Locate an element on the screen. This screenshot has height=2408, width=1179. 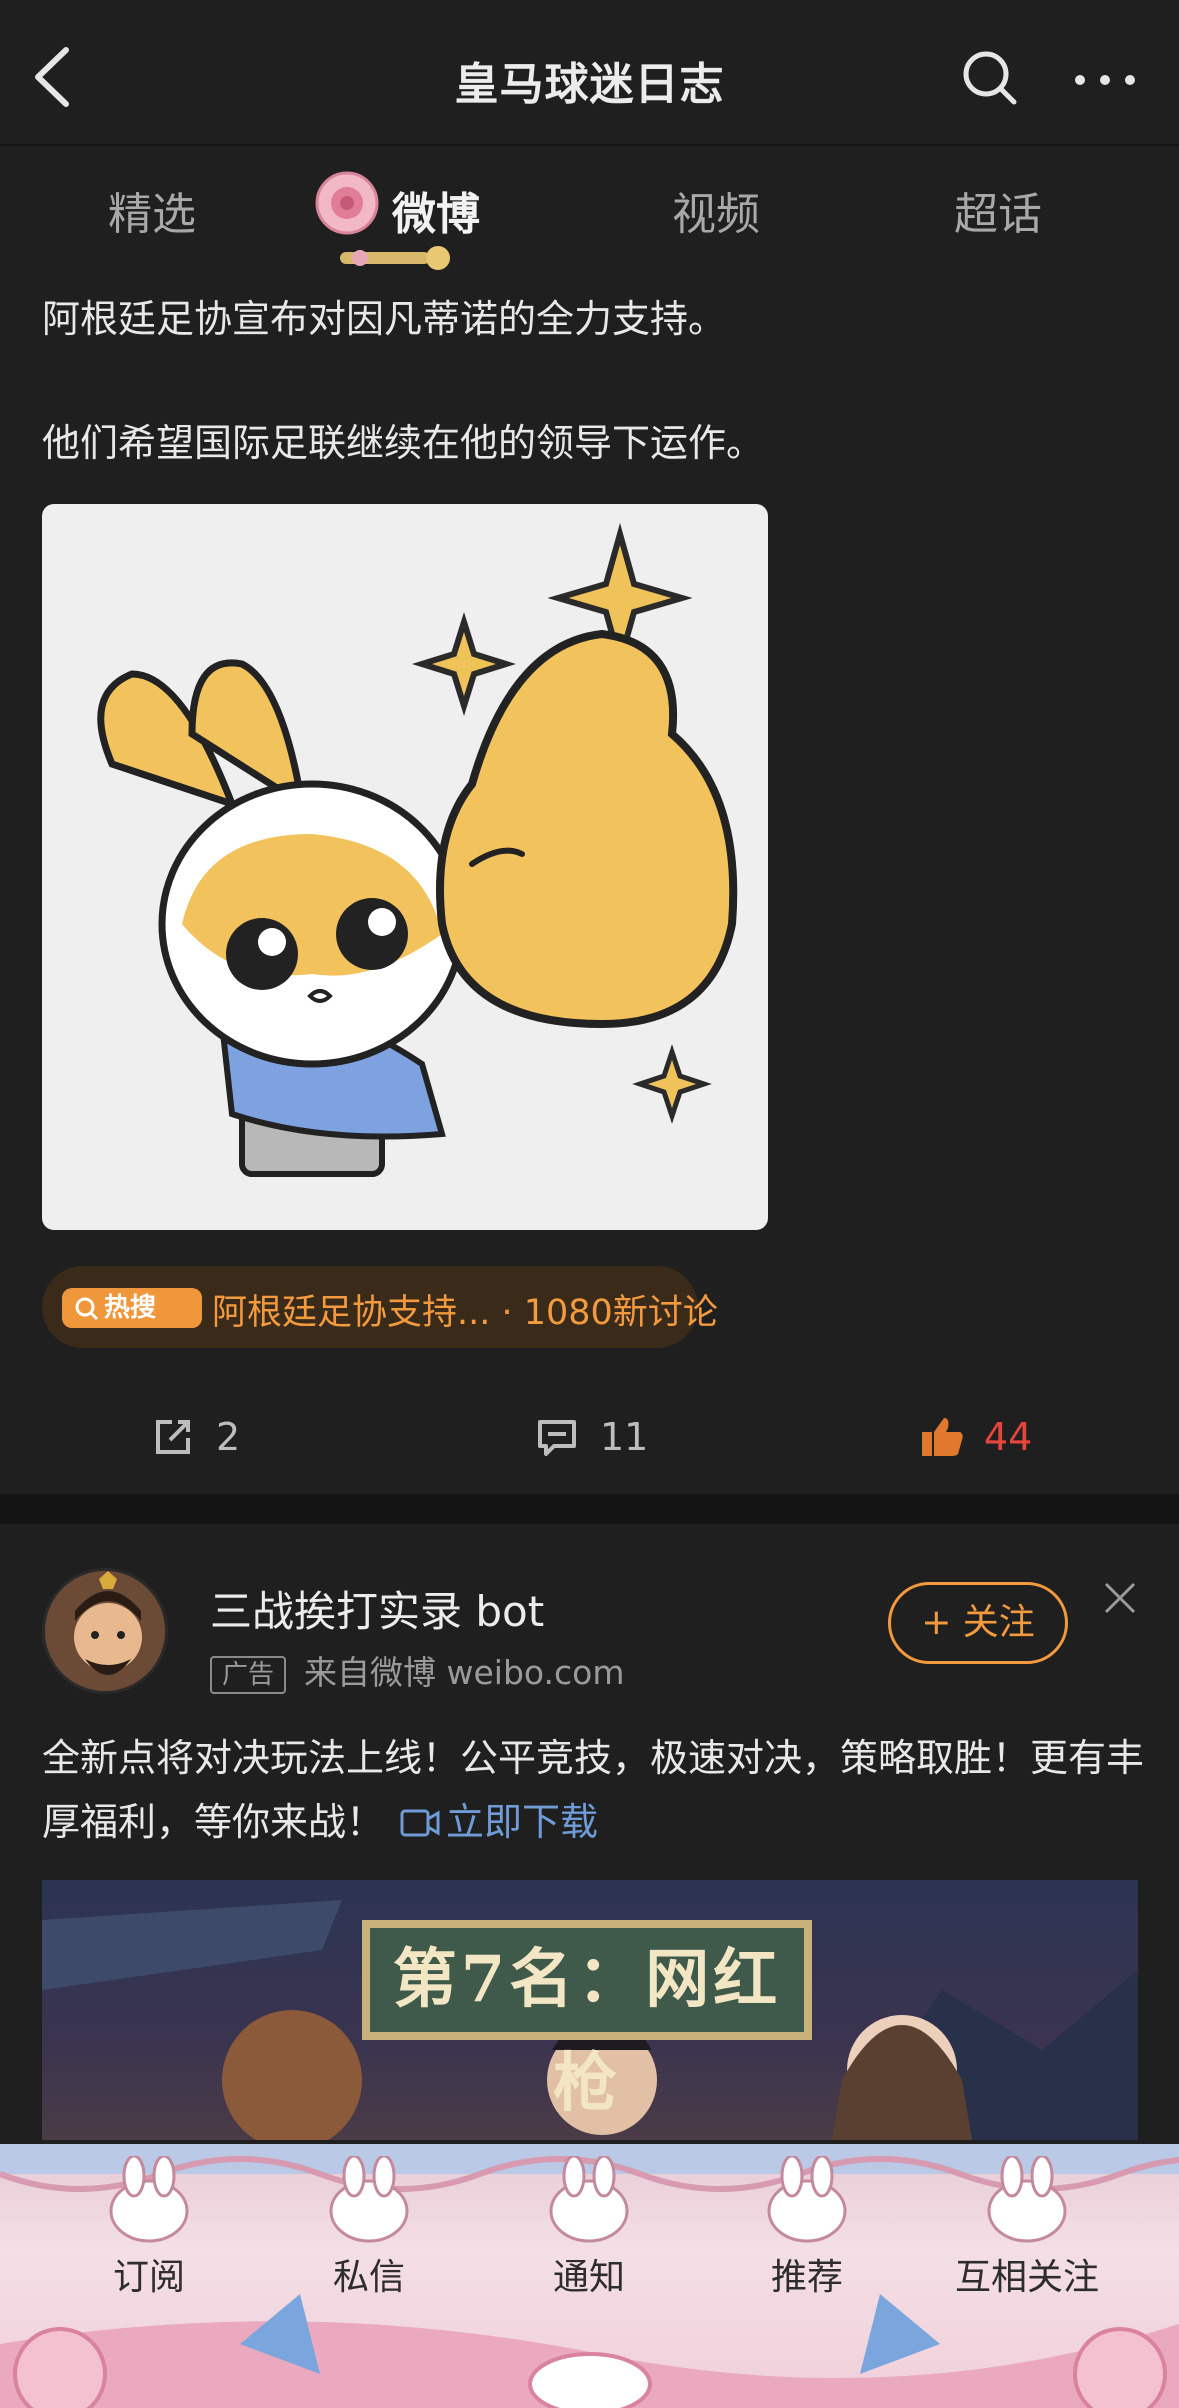
hot-search-pill: 热搜 阿根廷足协支持... · 1080新讨论 is located at coordinates (380, 1307).